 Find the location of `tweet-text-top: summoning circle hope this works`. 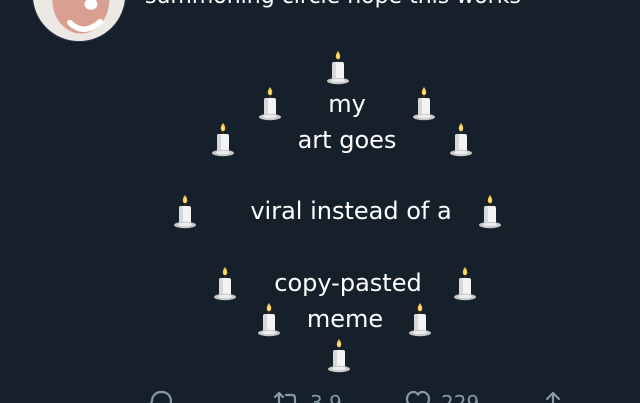

tweet-text-top: summoning circle hope this works is located at coordinates (333, 5).